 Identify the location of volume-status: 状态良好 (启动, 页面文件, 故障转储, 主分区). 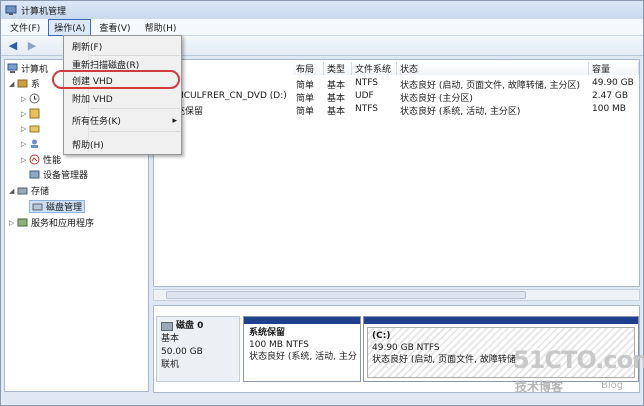
(490, 85).